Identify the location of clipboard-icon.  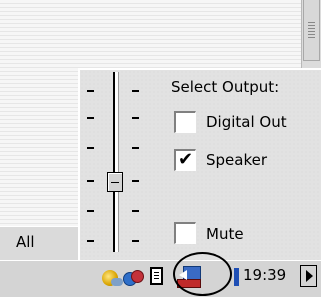
(156, 276).